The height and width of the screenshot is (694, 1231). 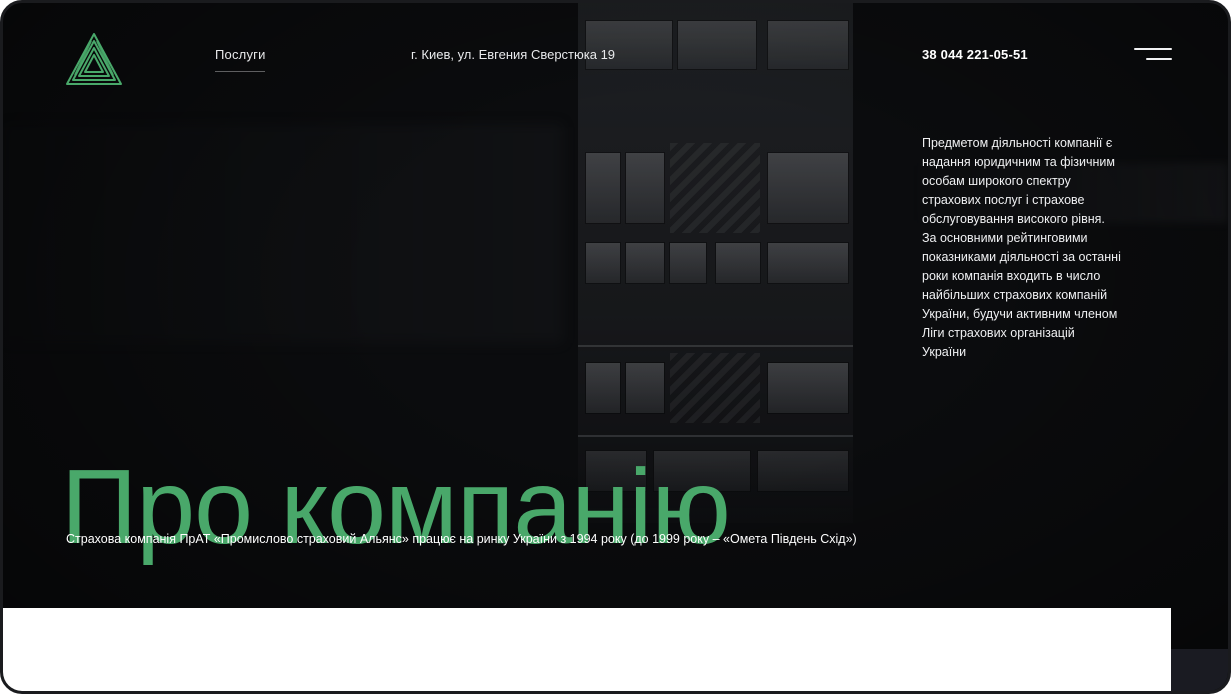 What do you see at coordinates (587, 649) in the screenshot?
I see `content-panel` at bounding box center [587, 649].